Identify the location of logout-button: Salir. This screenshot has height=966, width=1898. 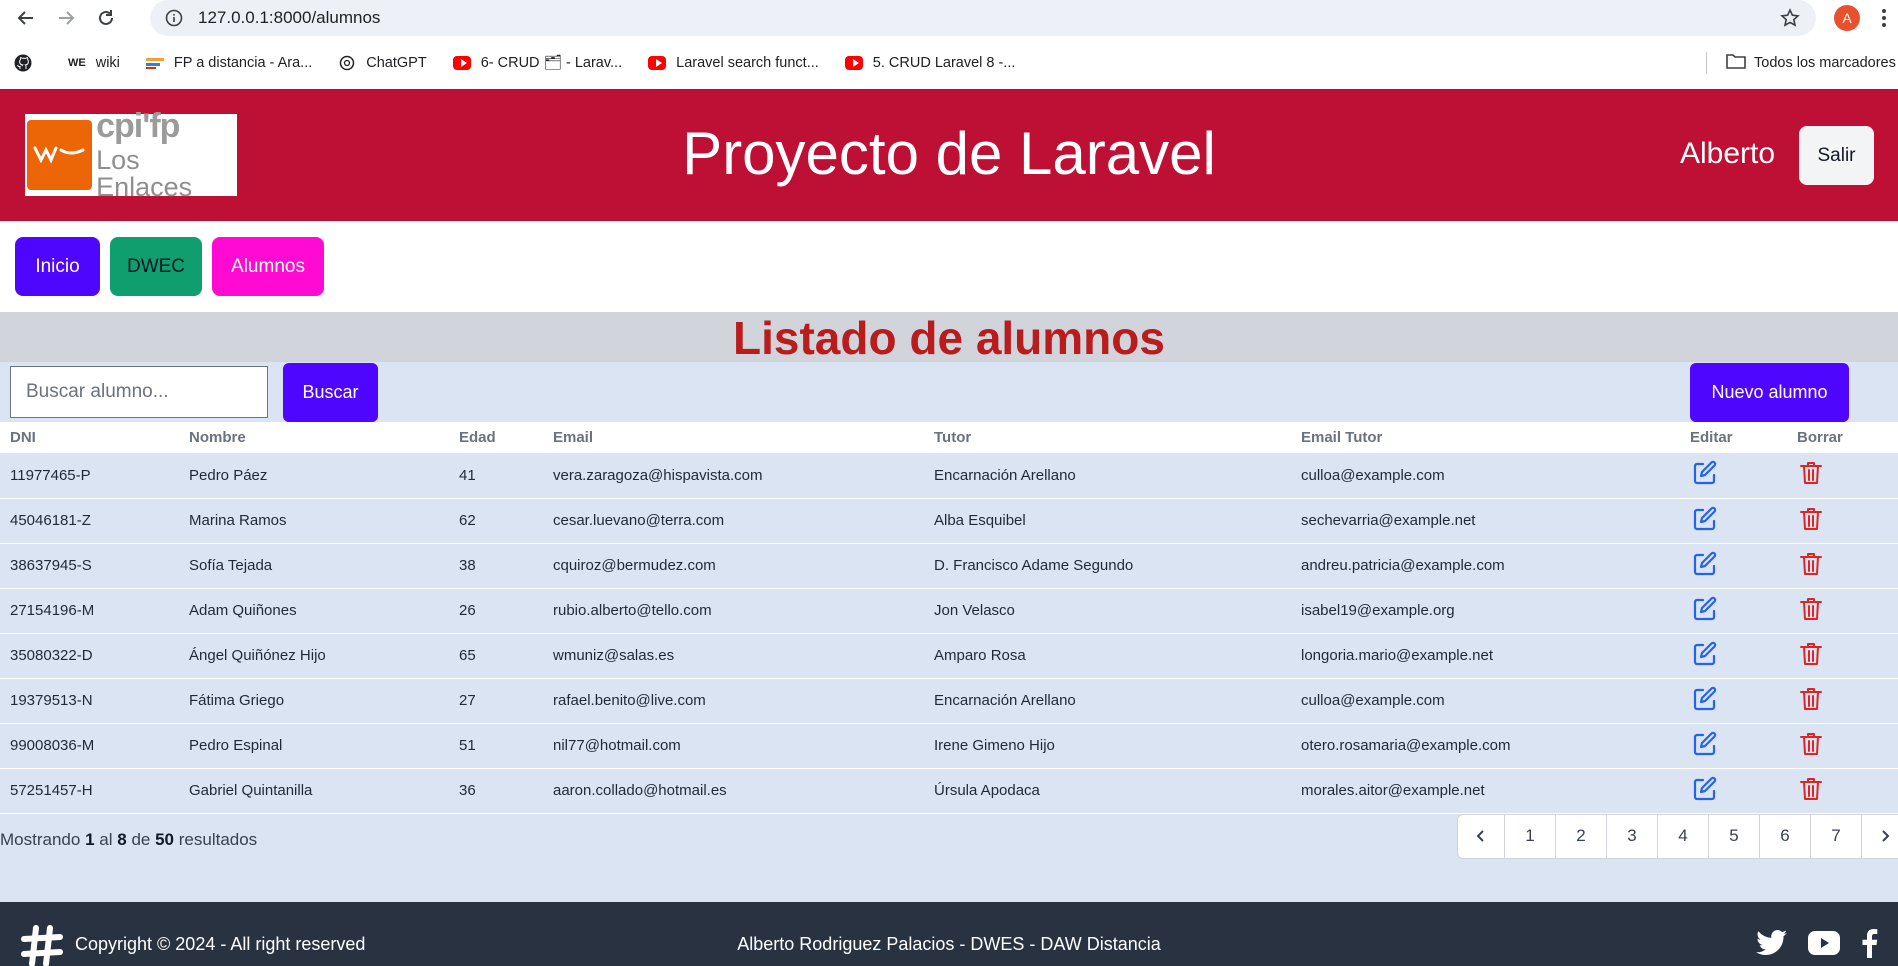
(1836, 155).